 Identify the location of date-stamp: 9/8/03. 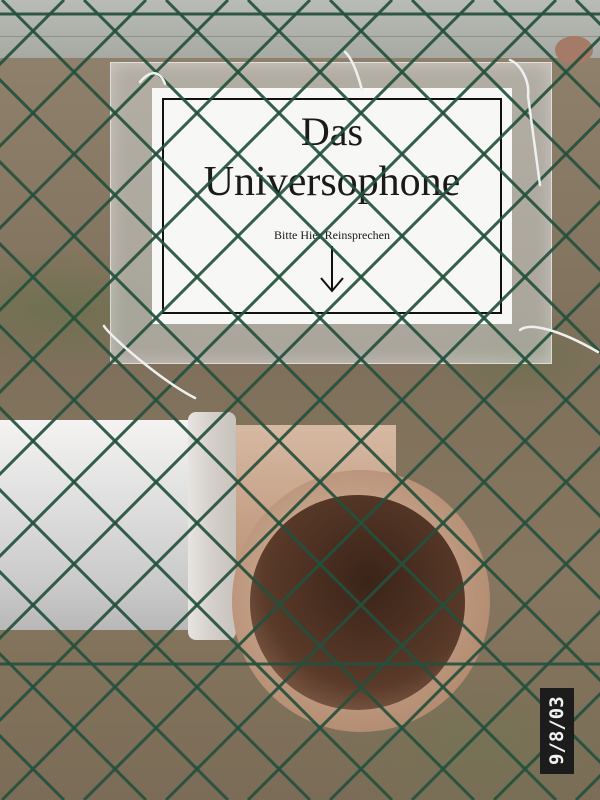
(557, 731).